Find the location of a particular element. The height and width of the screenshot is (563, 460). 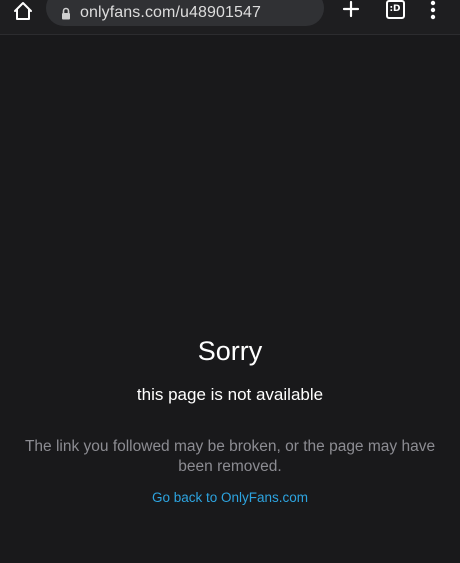

error-title: Sorry is located at coordinates (230, 351).